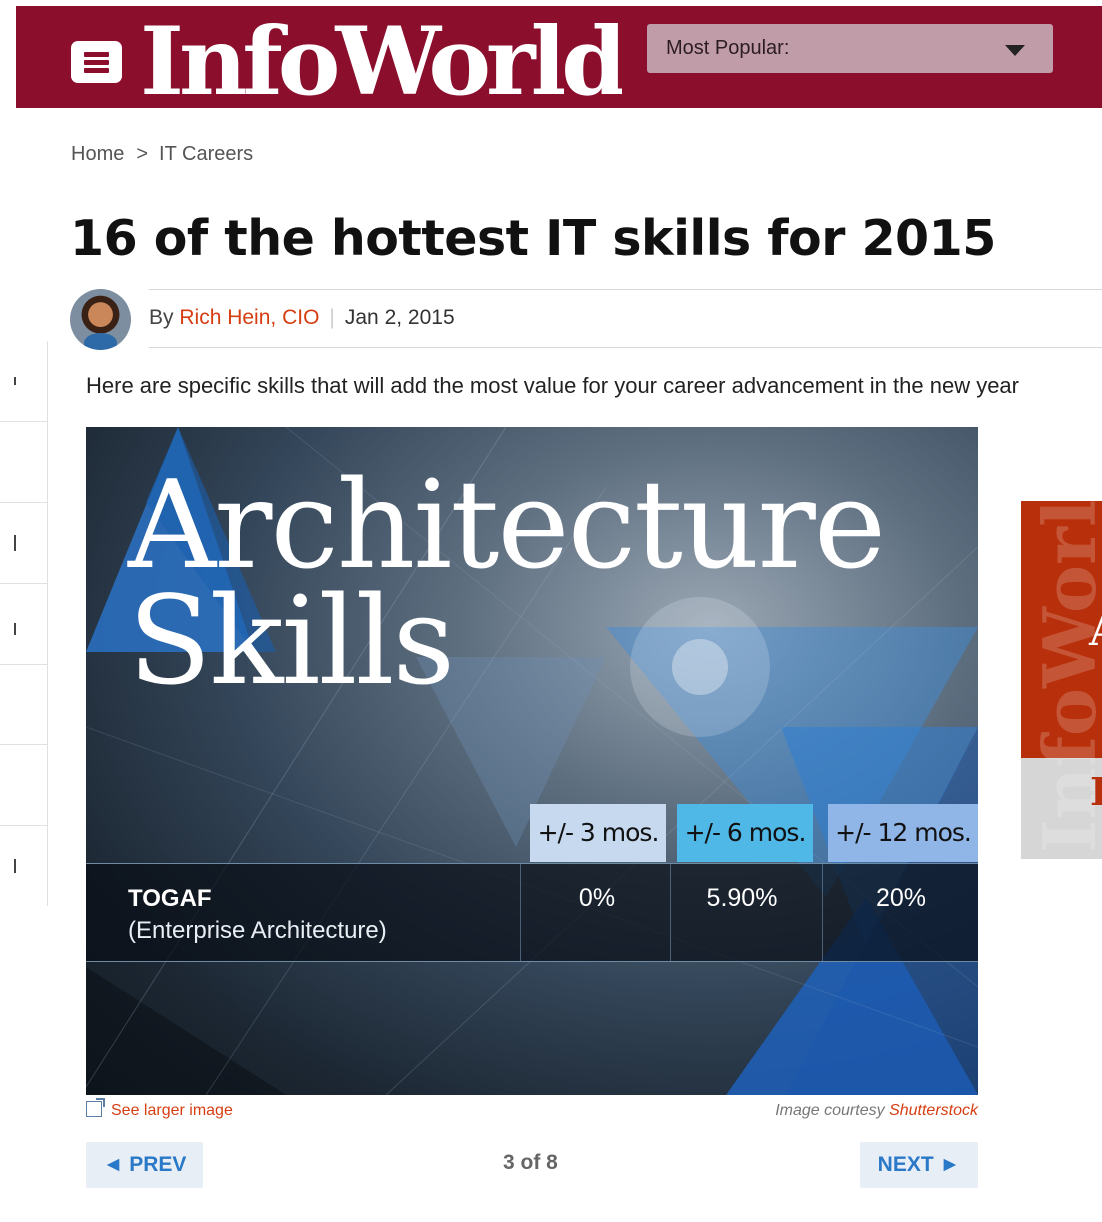 The width and height of the screenshot is (1102, 1222). Describe the element at coordinates (144, 1165) in the screenshot. I see `prev-button: ◄ PREV` at that location.